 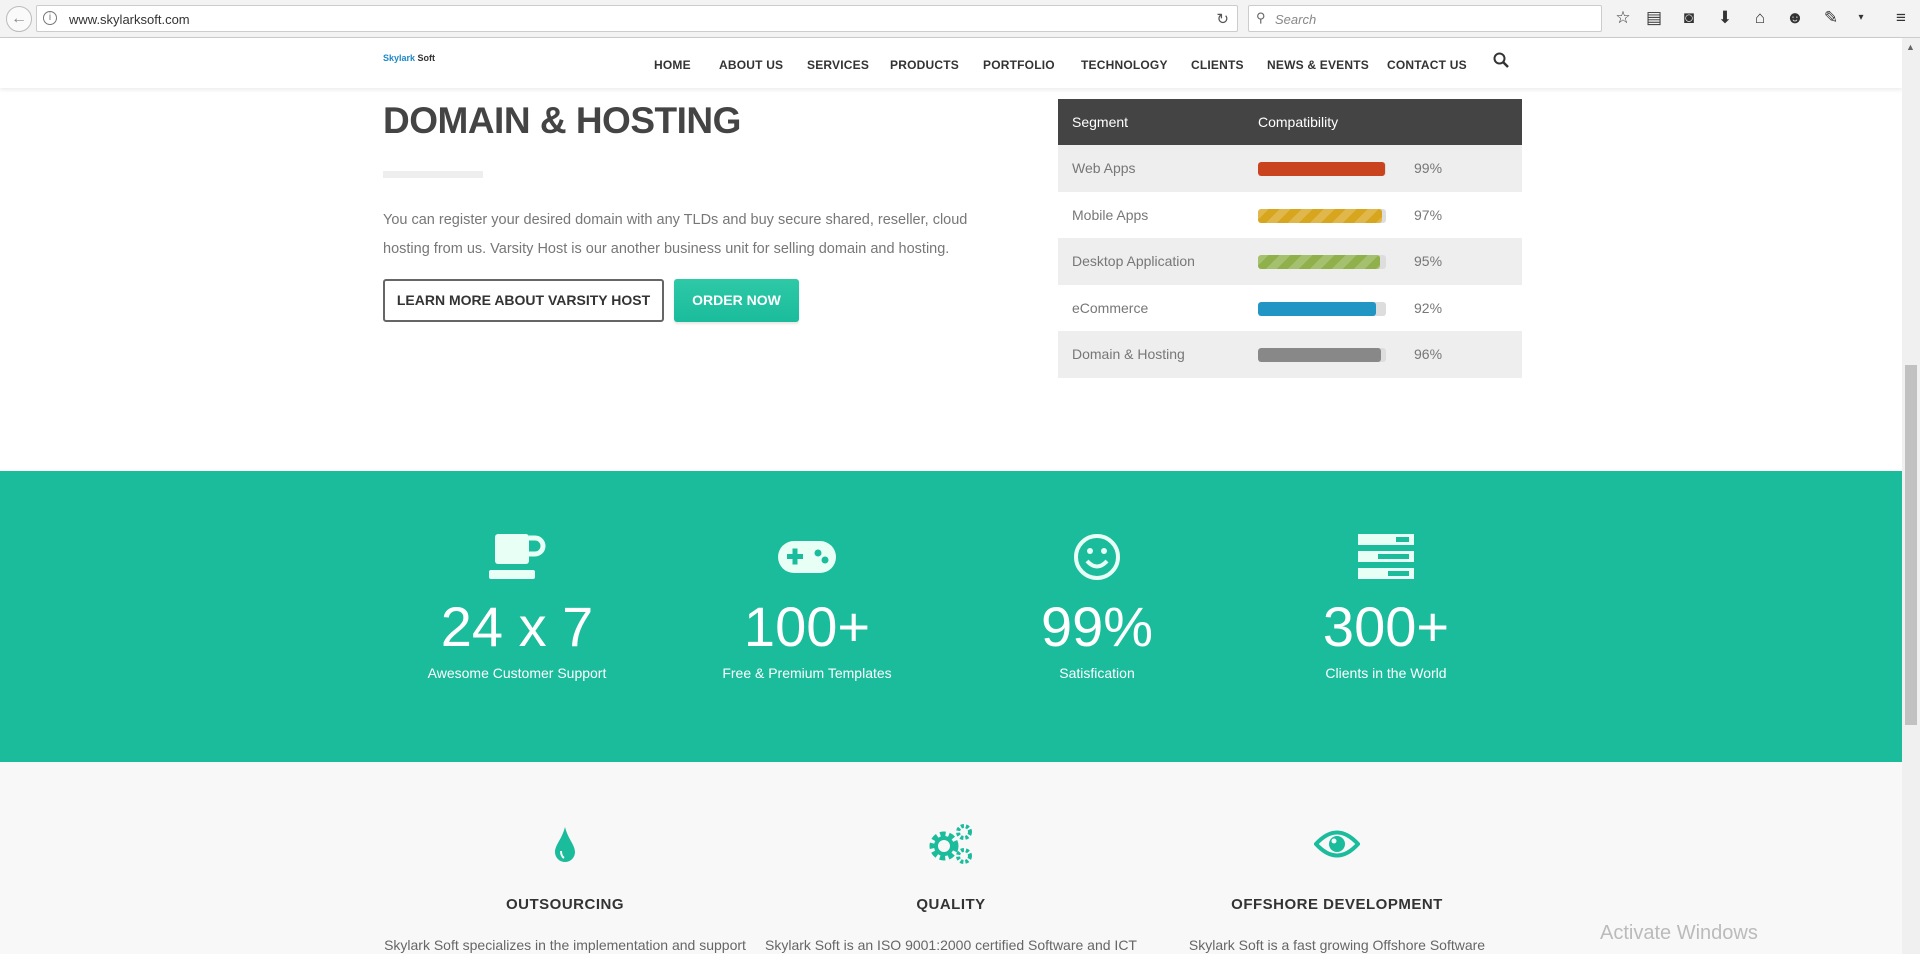 What do you see at coordinates (807, 557) in the screenshot?
I see `gamepad-icon` at bounding box center [807, 557].